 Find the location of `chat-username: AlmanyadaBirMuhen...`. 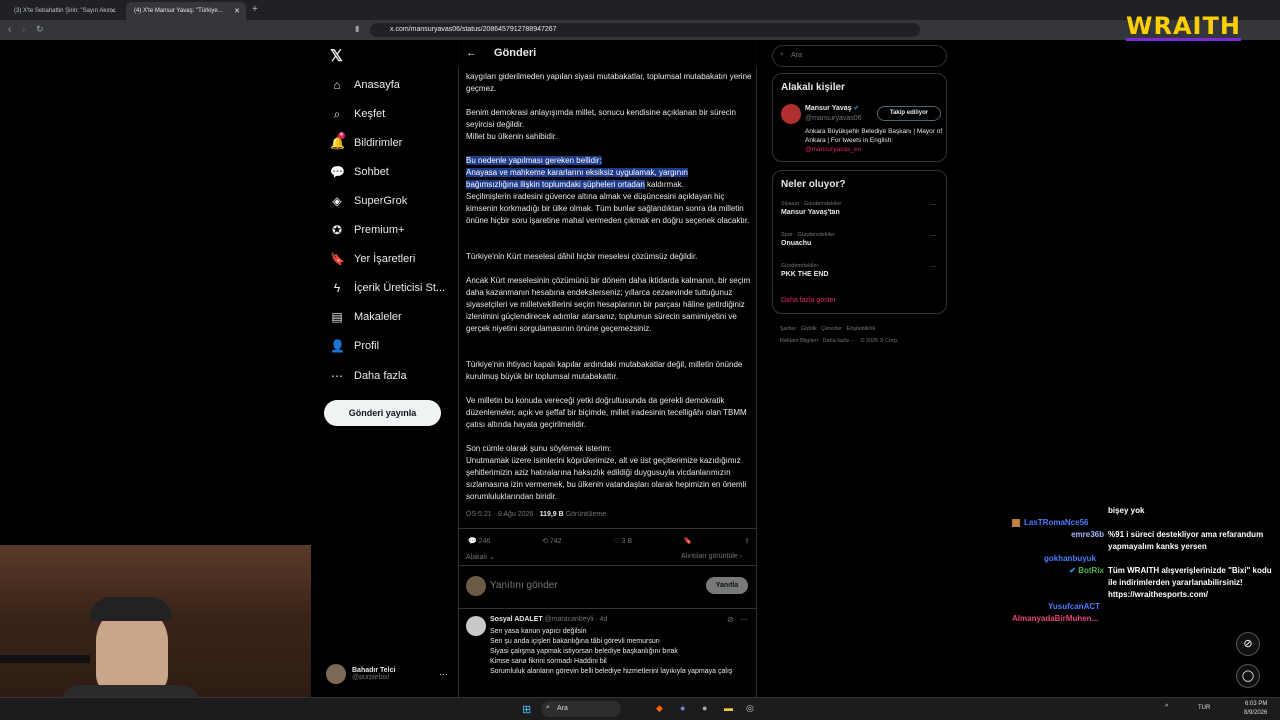

chat-username: AlmanyadaBirMuhen... is located at coordinates (1143, 619).